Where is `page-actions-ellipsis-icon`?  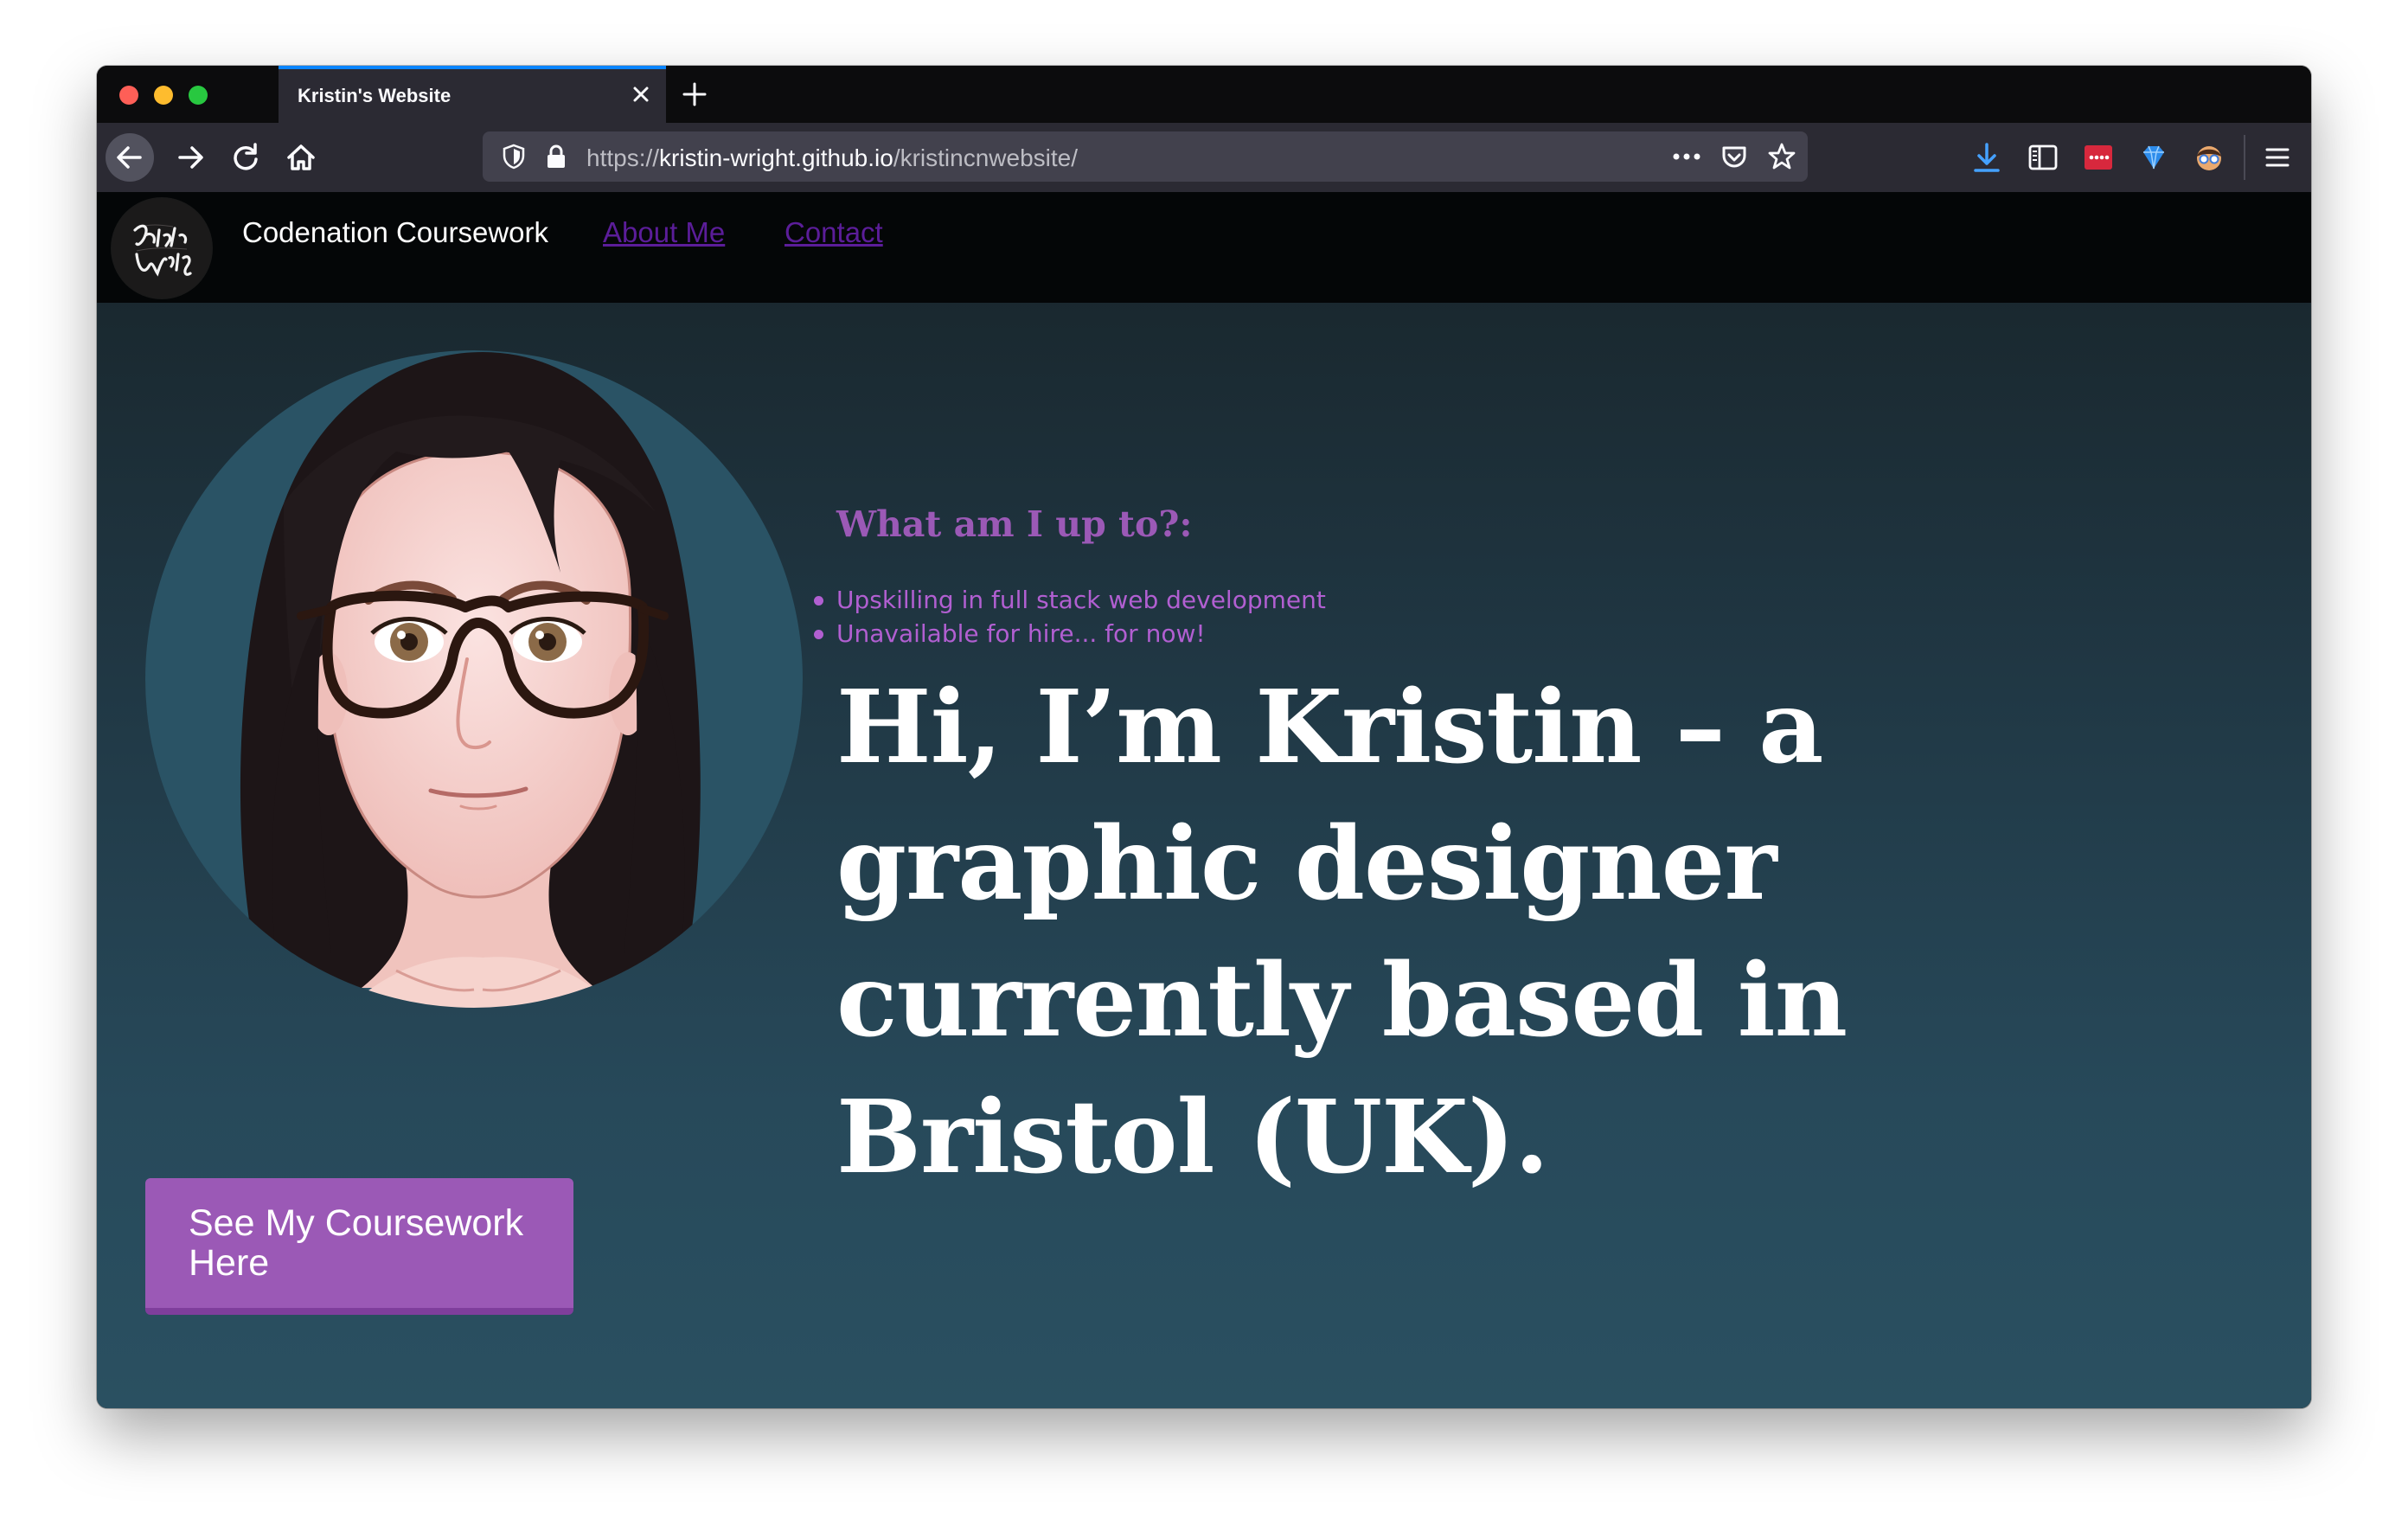
page-actions-ellipsis-icon is located at coordinates (1686, 157).